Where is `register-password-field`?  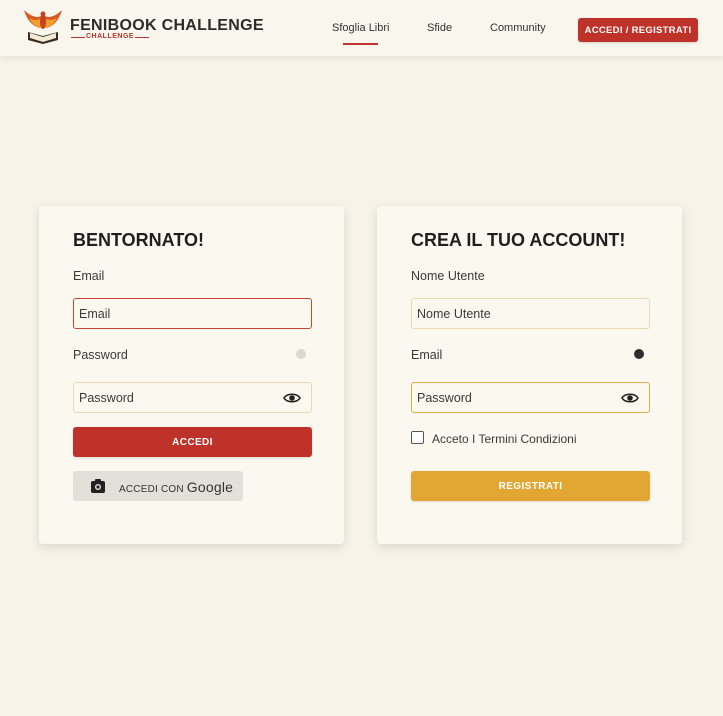
register-password-field is located at coordinates (530, 397).